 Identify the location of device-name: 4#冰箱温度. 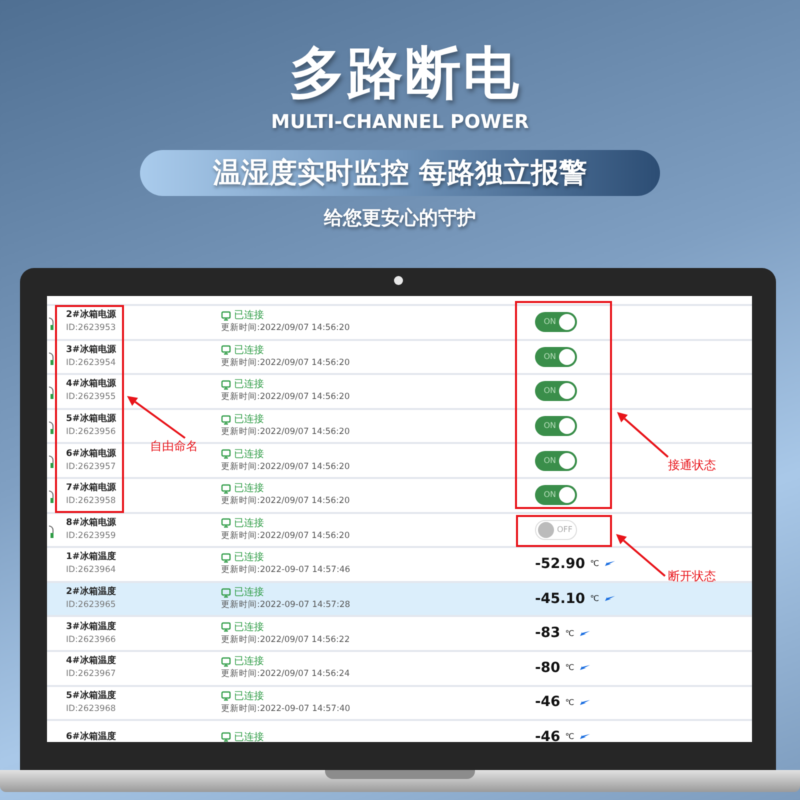
(91, 661).